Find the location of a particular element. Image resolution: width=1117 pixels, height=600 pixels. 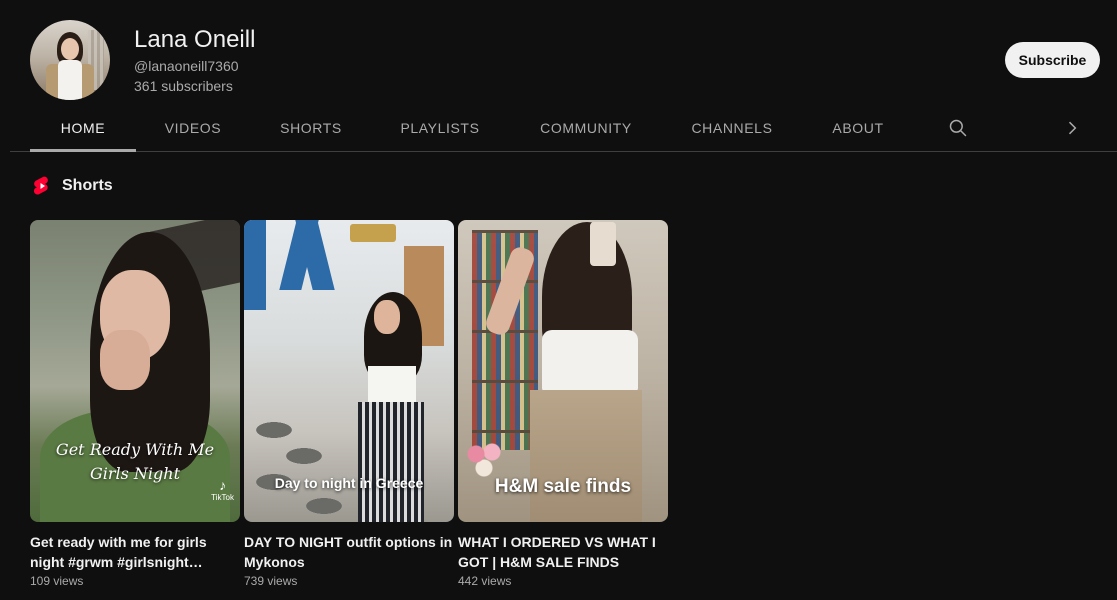

short-thumbnail: Day to night in Greece is located at coordinates (349, 371).